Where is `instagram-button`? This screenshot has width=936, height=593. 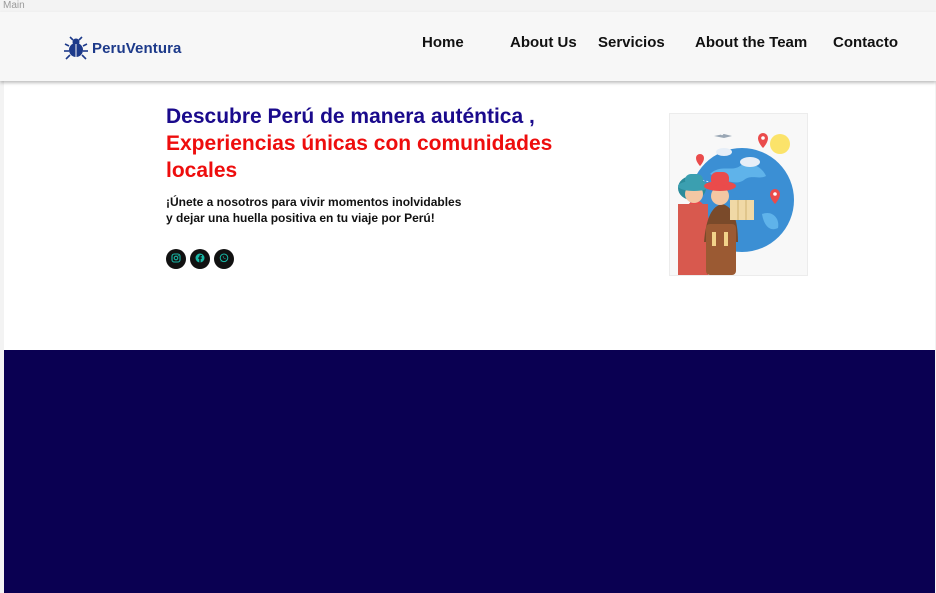 instagram-button is located at coordinates (176, 259).